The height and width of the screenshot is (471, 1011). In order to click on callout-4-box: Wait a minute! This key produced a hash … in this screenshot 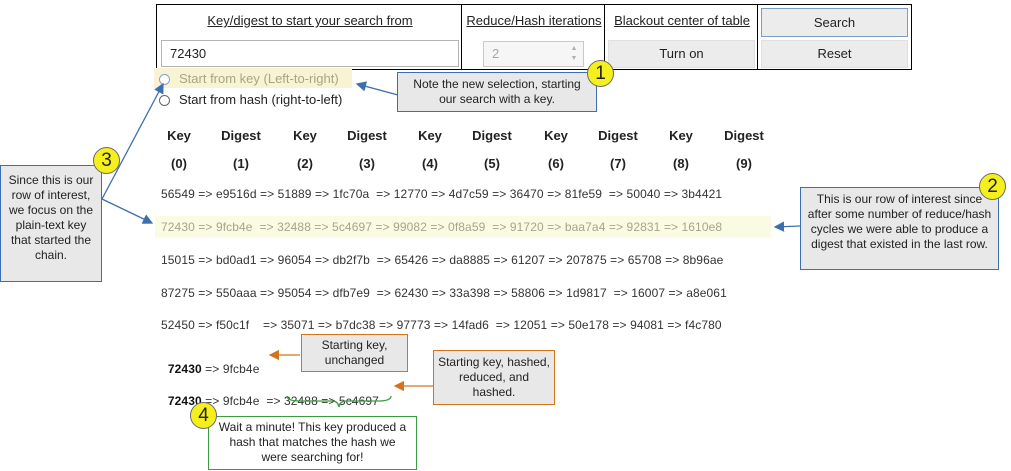, I will do `click(312, 443)`.